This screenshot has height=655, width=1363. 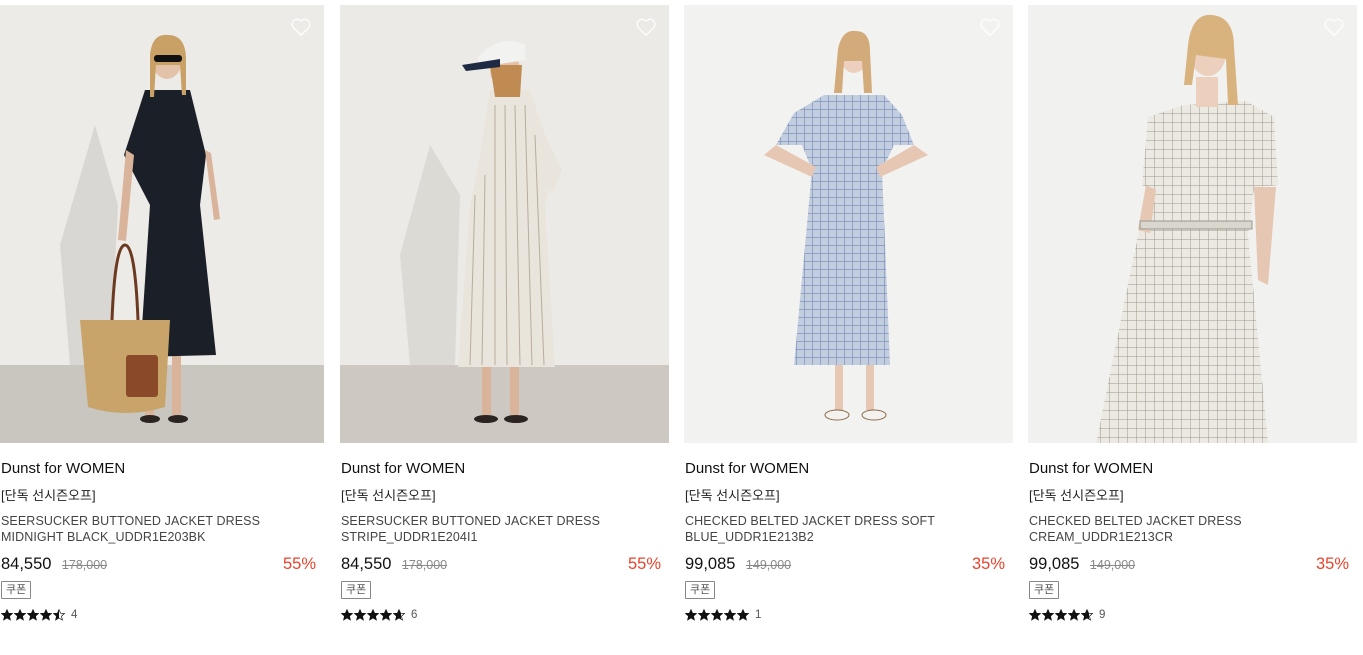 What do you see at coordinates (160, 615) in the screenshot?
I see `rating-row: 4` at bounding box center [160, 615].